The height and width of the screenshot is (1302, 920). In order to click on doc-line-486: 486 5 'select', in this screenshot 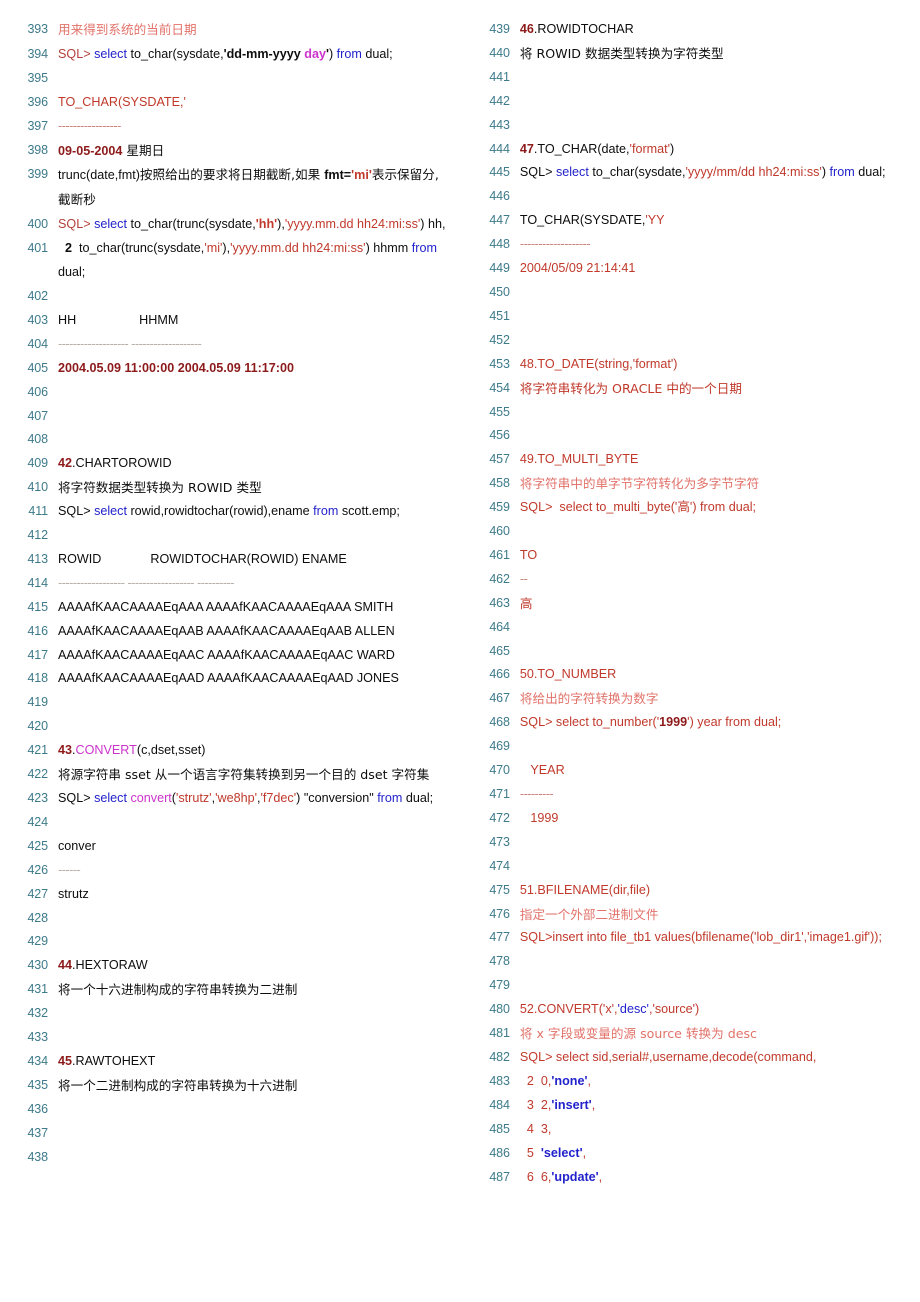, I will do `click(689, 1154)`.